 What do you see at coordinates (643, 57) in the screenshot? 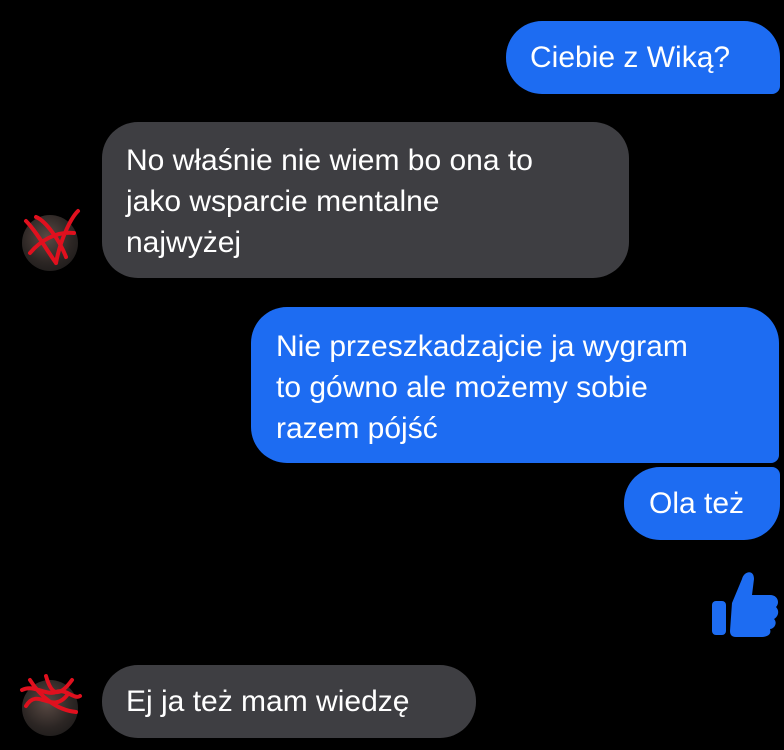
I see `message-bubble-outgoing: Ciebie z Wiką?` at bounding box center [643, 57].